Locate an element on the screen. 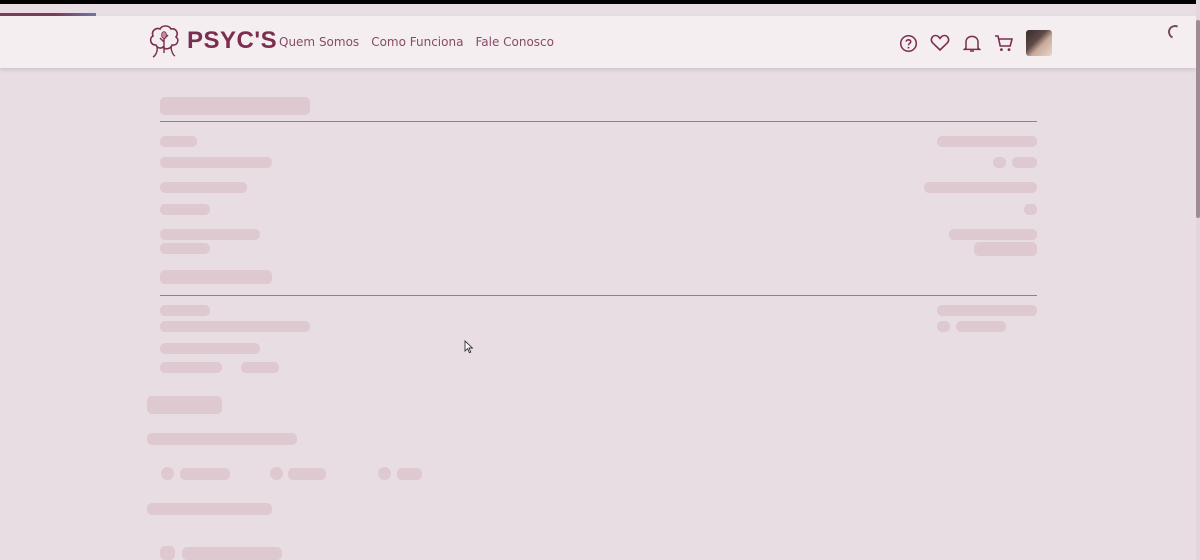 Image resolution: width=1200 pixels, height=560 pixels. cart-icon is located at coordinates (1004, 43).